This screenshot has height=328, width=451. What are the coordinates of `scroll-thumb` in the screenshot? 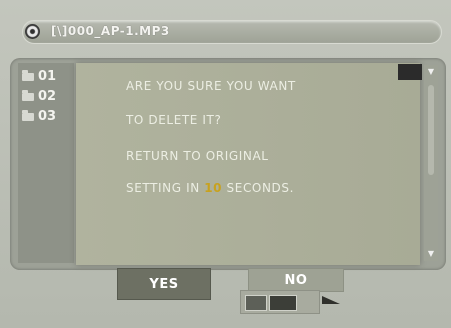 It's located at (431, 130).